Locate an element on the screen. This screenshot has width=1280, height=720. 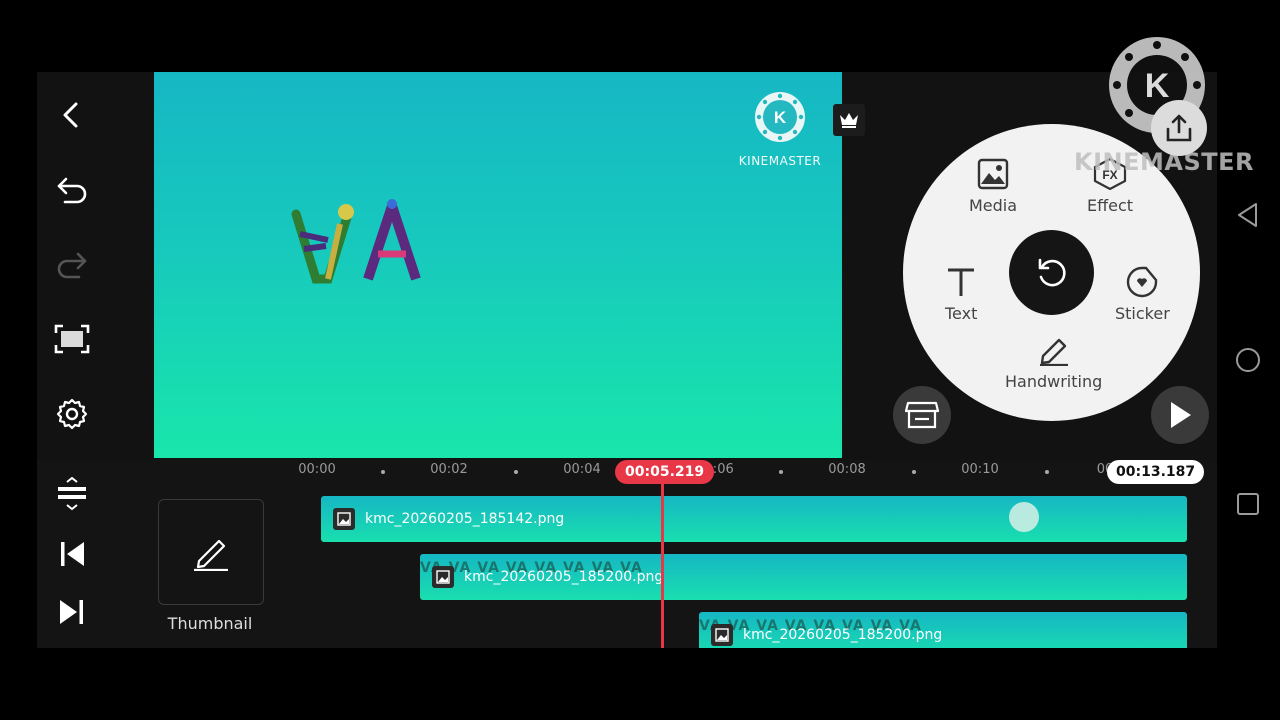
media-icon is located at coordinates (993, 174).